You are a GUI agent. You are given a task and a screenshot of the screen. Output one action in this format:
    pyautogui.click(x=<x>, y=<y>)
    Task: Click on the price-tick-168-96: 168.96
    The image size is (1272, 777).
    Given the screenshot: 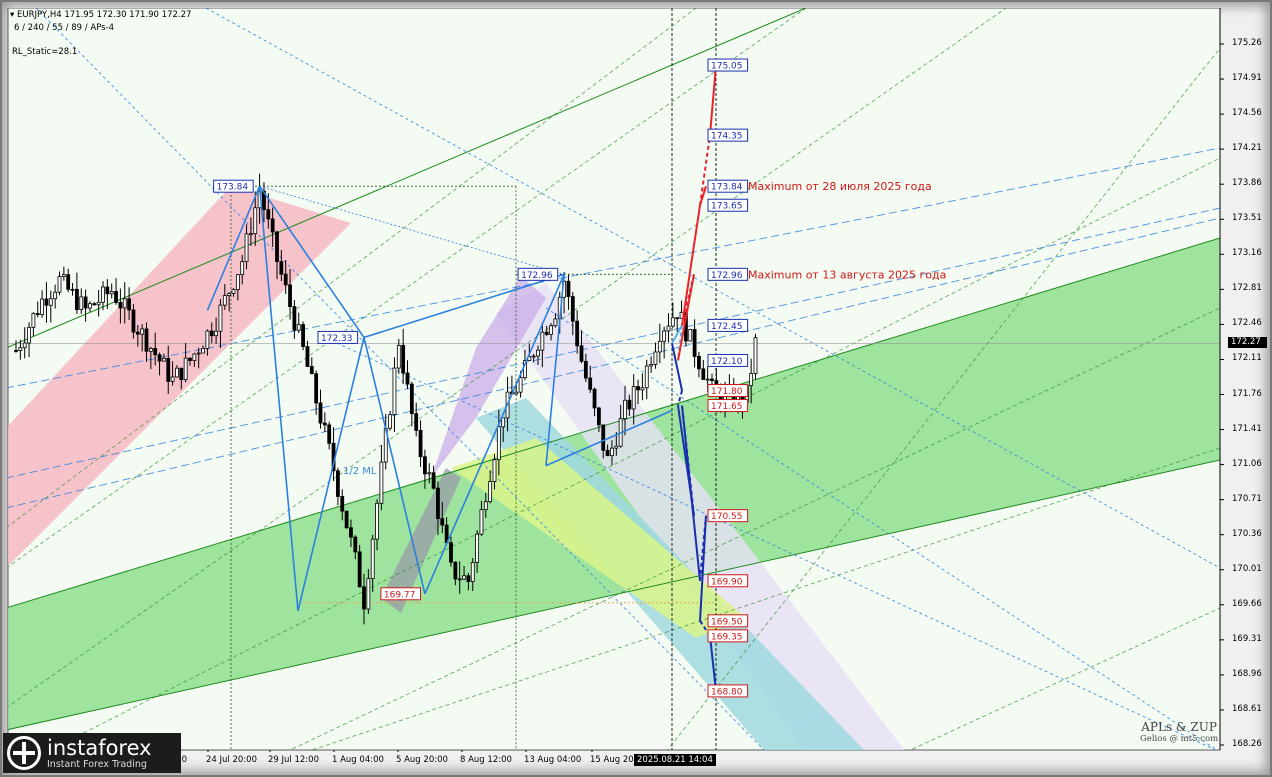 What is the action you would take?
    pyautogui.click(x=1247, y=673)
    